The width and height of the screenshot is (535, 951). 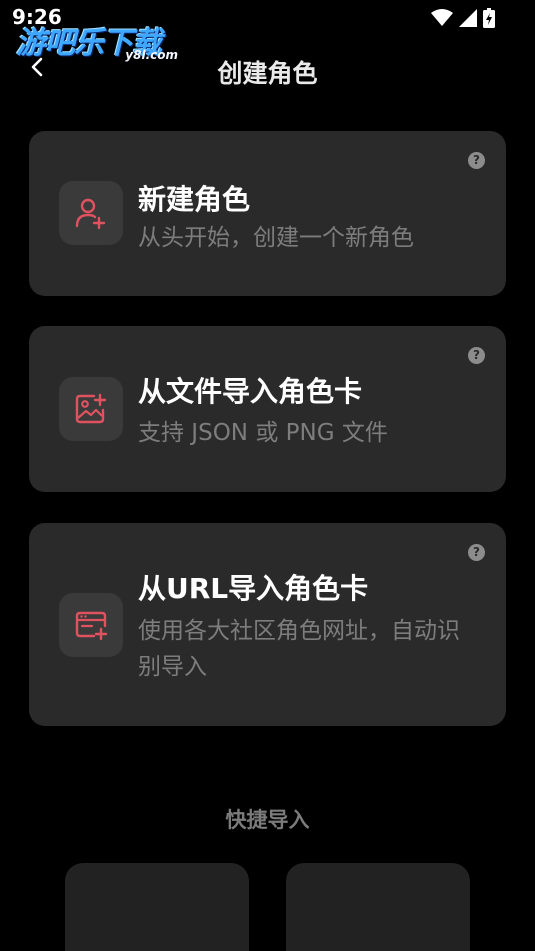 I want to click on status-icons, so click(x=463, y=18).